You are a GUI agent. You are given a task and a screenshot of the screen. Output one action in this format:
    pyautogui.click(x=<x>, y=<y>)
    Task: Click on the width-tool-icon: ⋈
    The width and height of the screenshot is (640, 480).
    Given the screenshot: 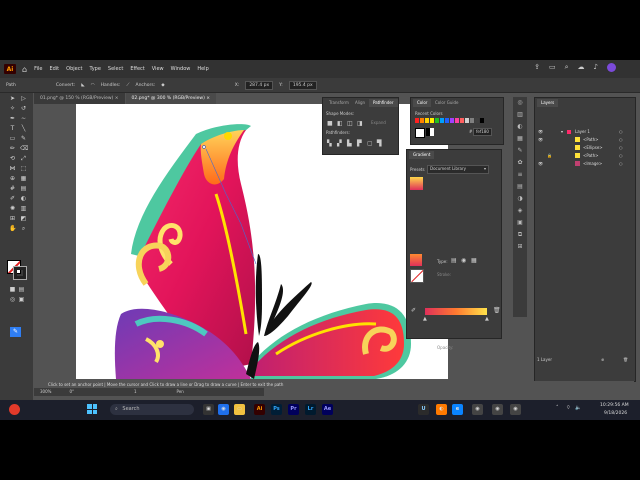 What is the action you would take?
    pyautogui.click(x=12, y=168)
    